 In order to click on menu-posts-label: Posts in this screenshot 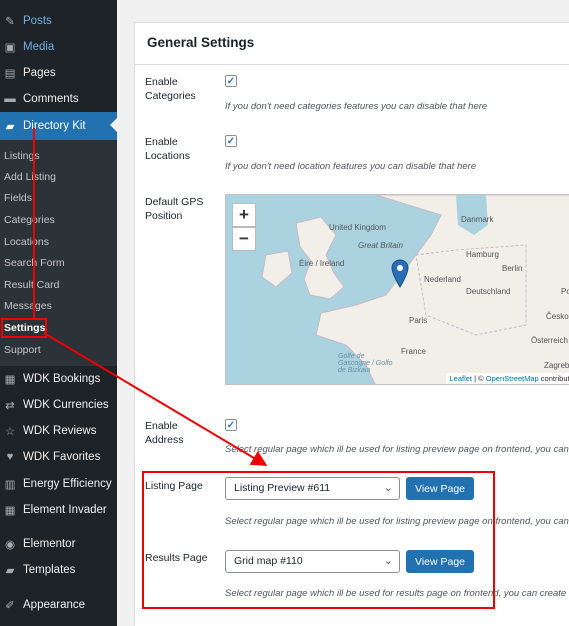, I will do `click(37, 21)`.